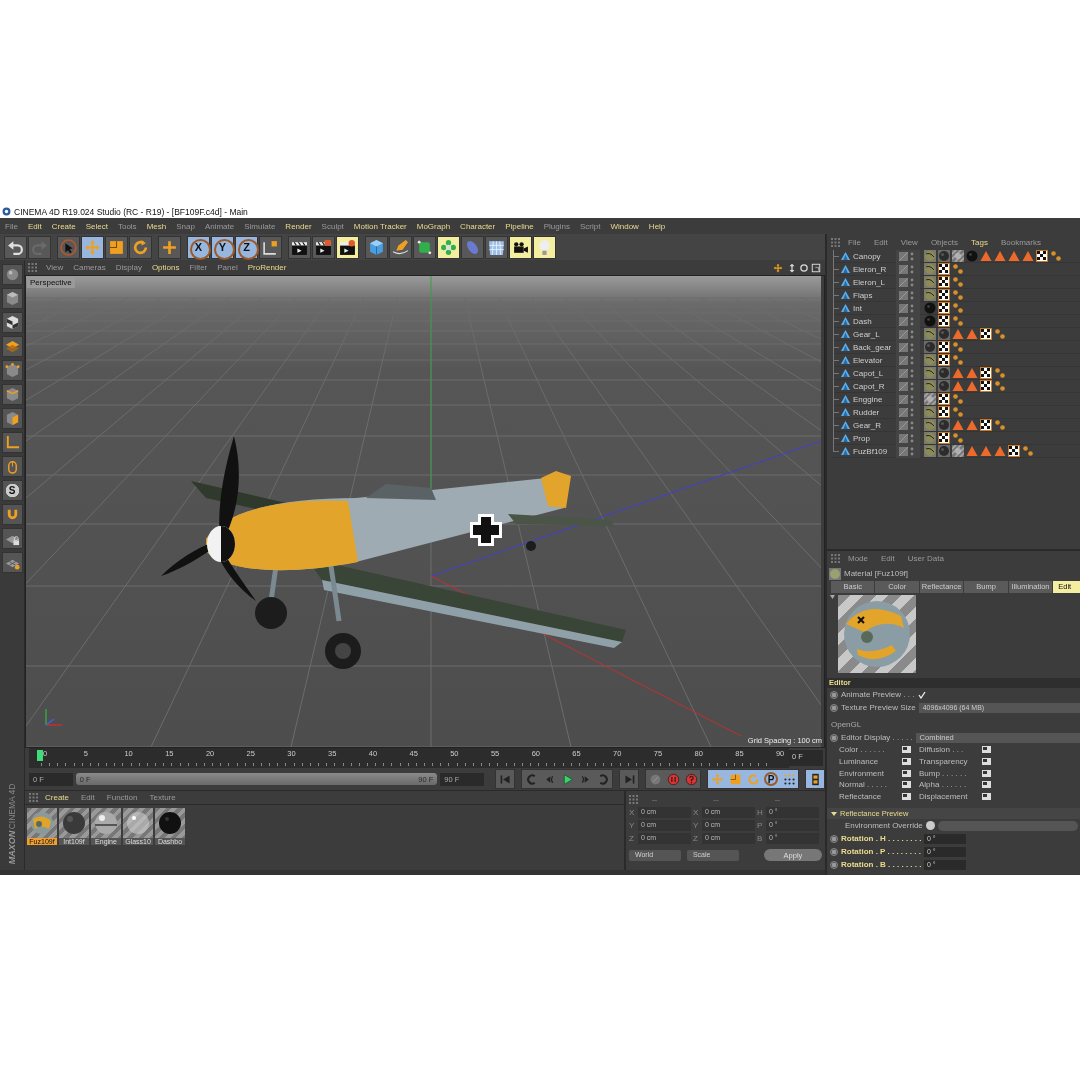 The image size is (1080, 1080). Describe the element at coordinates (519, 226) in the screenshot. I see `menu-item: Pipeline` at that location.